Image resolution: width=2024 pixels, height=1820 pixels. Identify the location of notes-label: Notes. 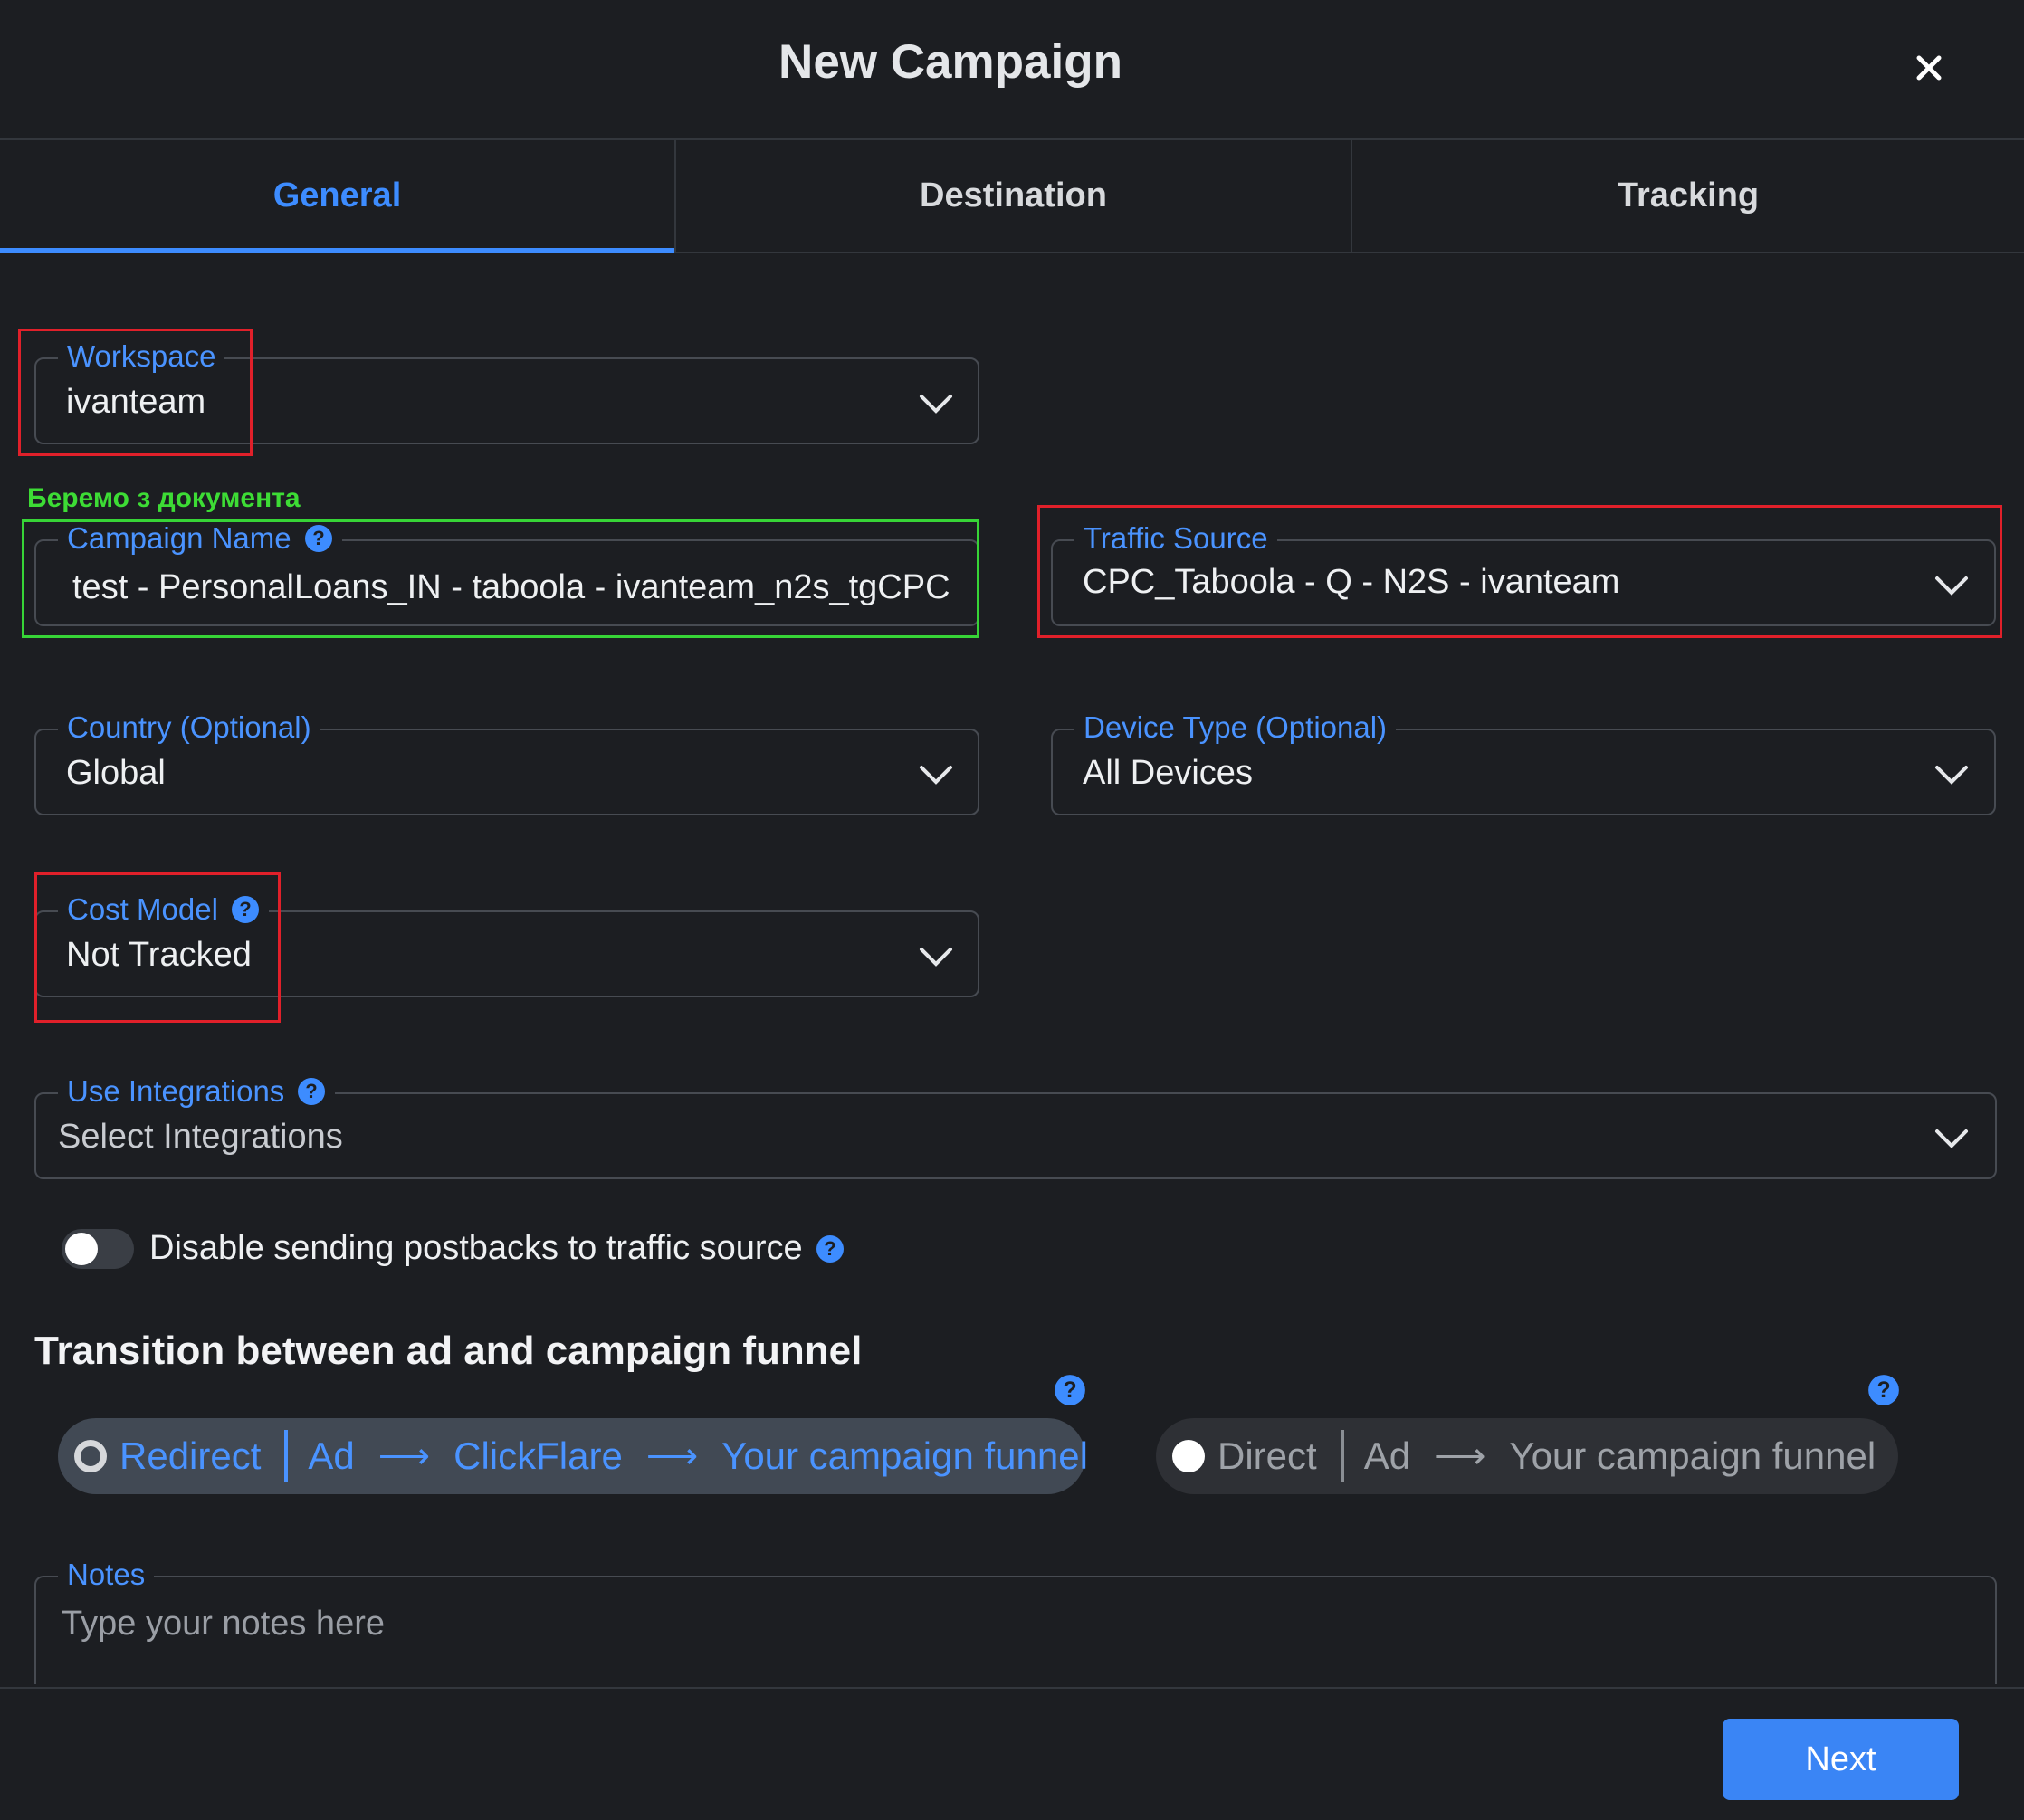
(107, 1575).